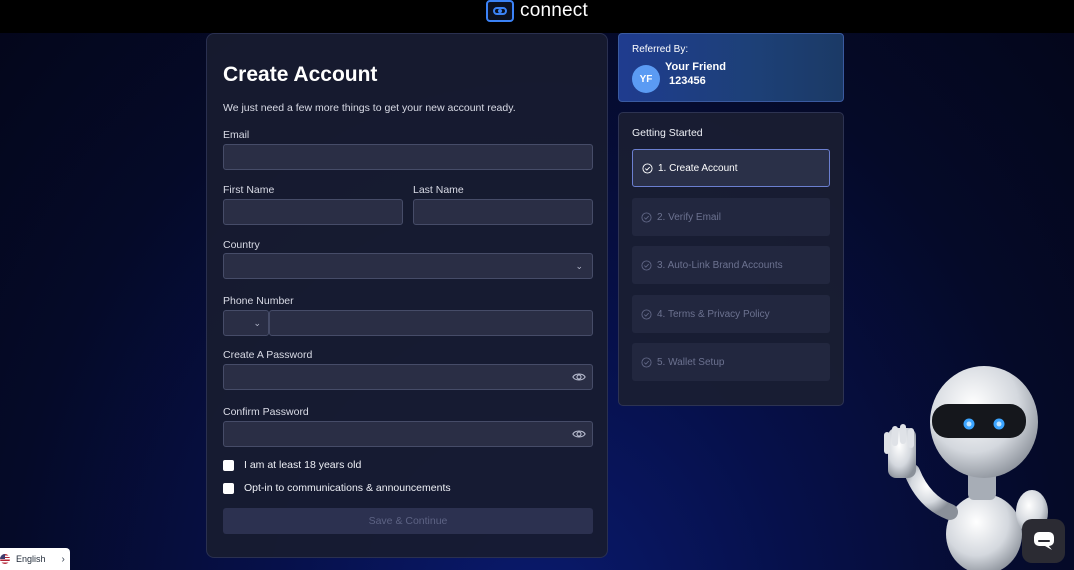  Describe the element at coordinates (731, 67) in the screenshot. I see `referral-card: Referred By: YF Your Friend 123456` at that location.